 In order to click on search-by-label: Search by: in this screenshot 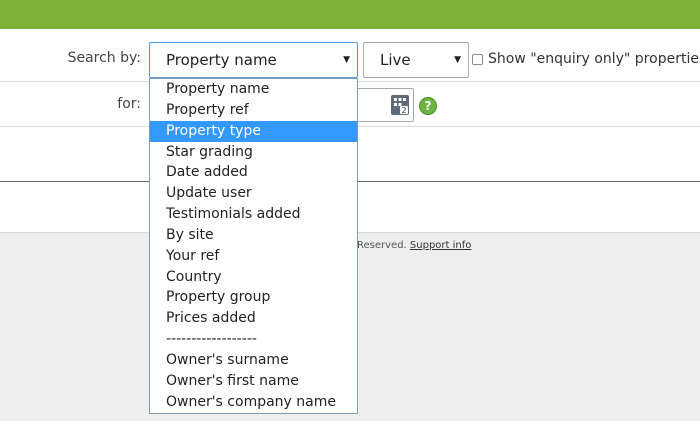, I will do `click(104, 58)`.